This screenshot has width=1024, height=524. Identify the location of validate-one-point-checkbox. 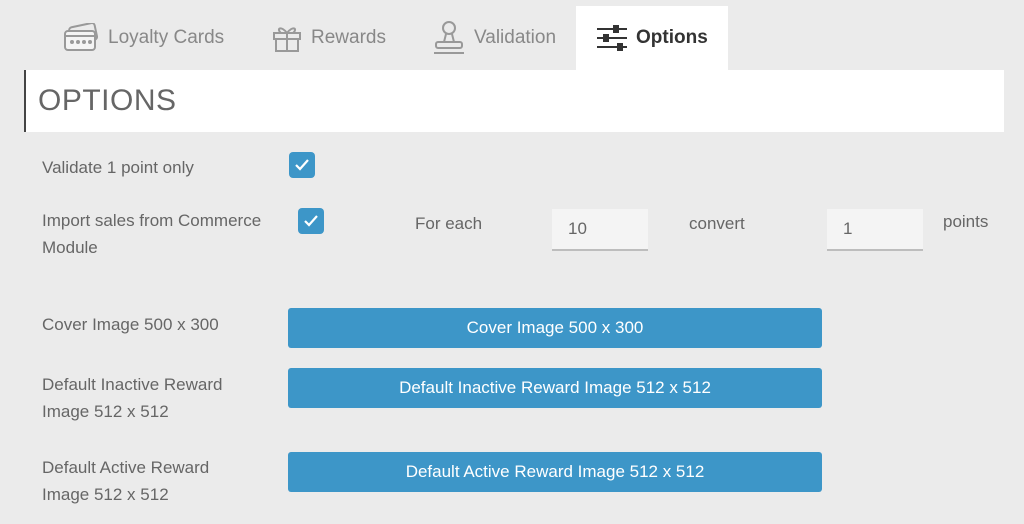
(302, 165).